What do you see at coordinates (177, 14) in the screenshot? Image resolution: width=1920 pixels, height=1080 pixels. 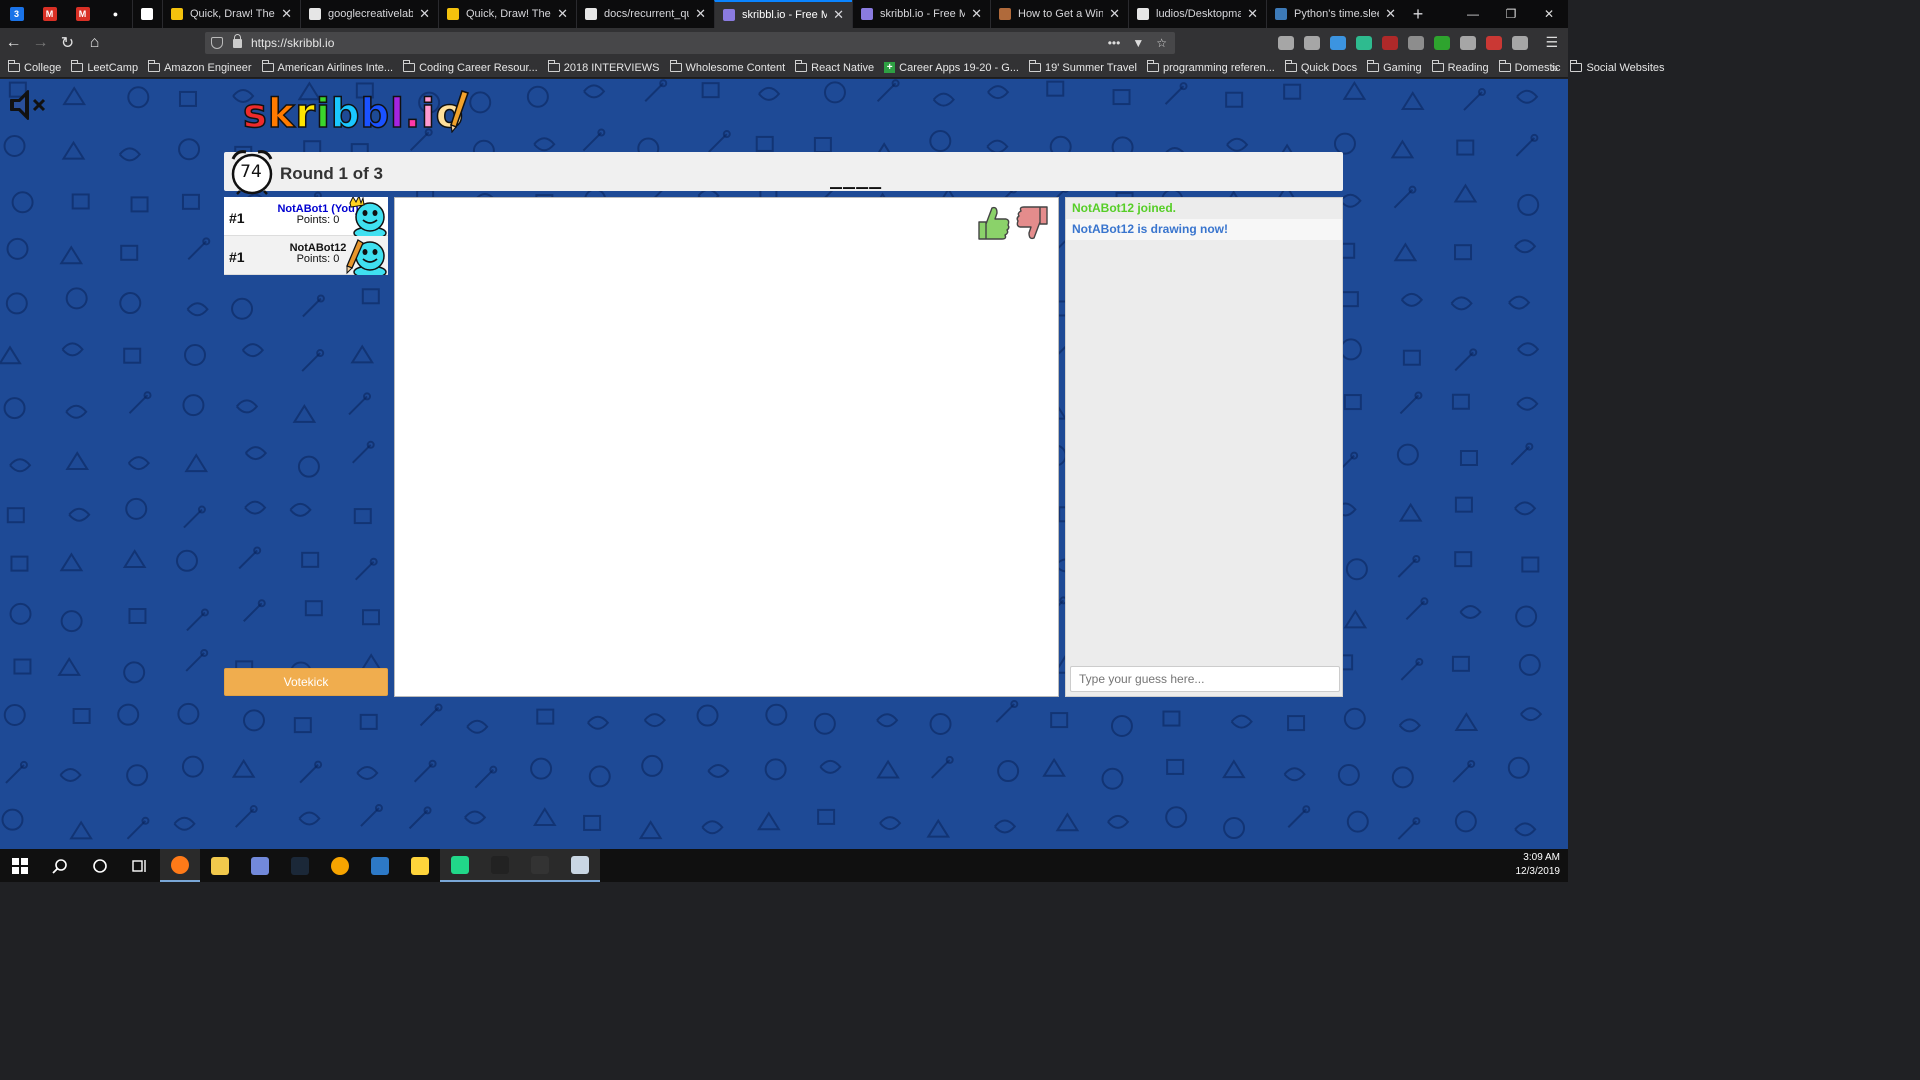 I see `tab-favicon-icon` at bounding box center [177, 14].